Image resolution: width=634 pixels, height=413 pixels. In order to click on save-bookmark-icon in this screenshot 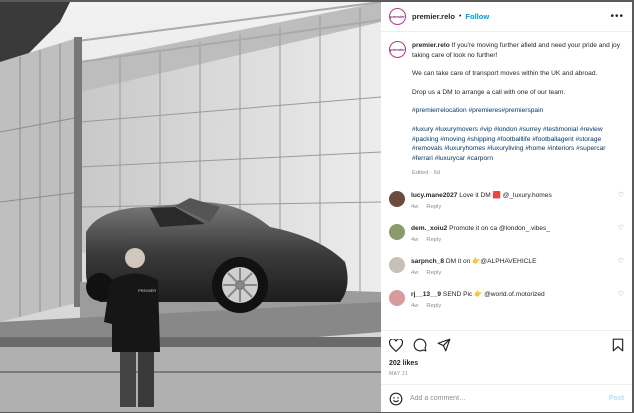, I will do `click(618, 345)`.